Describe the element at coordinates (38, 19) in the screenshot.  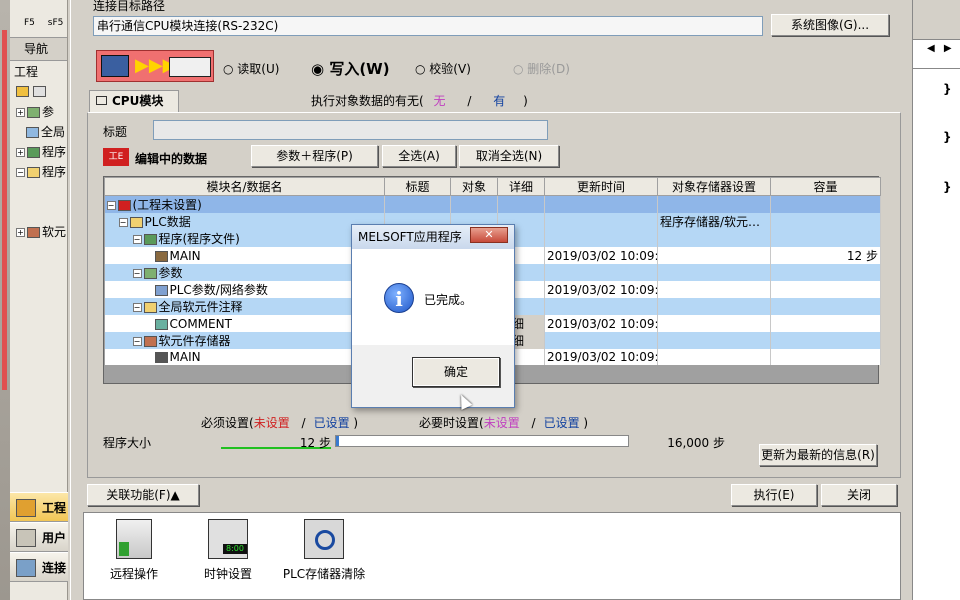
I see `nav-toolbar: F5 sF5` at that location.